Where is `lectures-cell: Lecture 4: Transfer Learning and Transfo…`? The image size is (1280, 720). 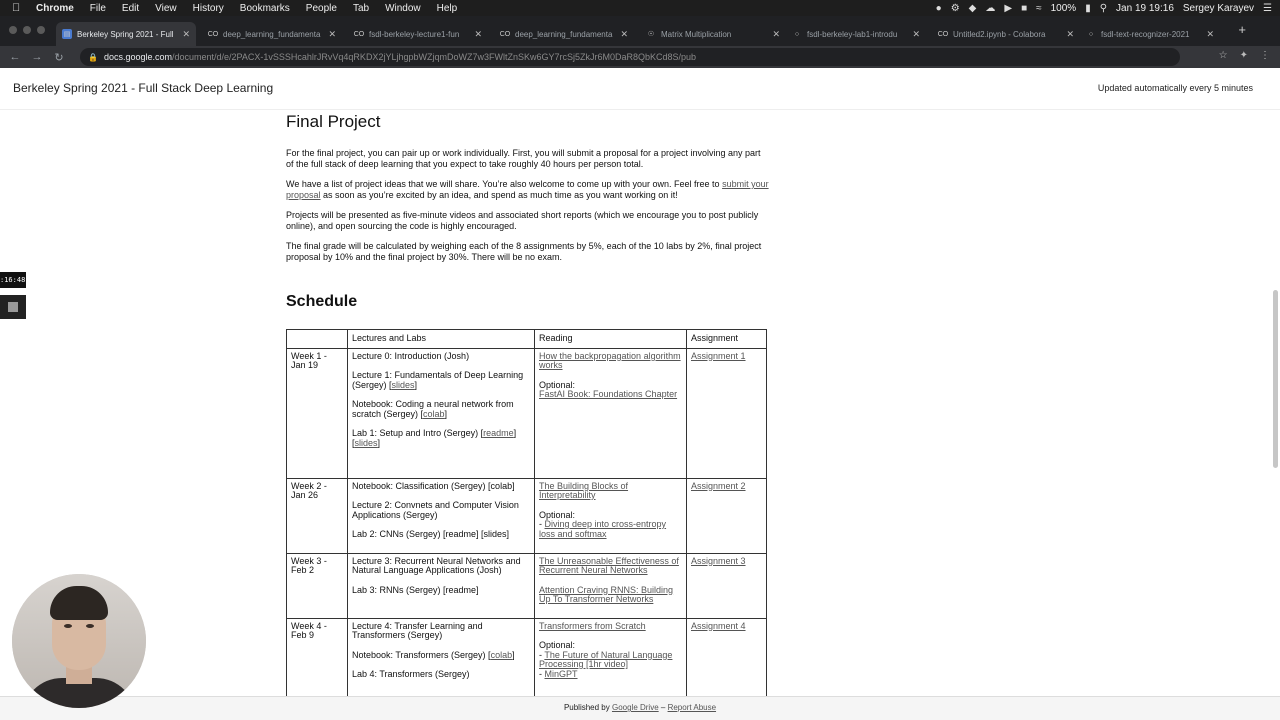
lectures-cell: Lecture 4: Transfer Learning and Transfo… is located at coordinates (441, 656).